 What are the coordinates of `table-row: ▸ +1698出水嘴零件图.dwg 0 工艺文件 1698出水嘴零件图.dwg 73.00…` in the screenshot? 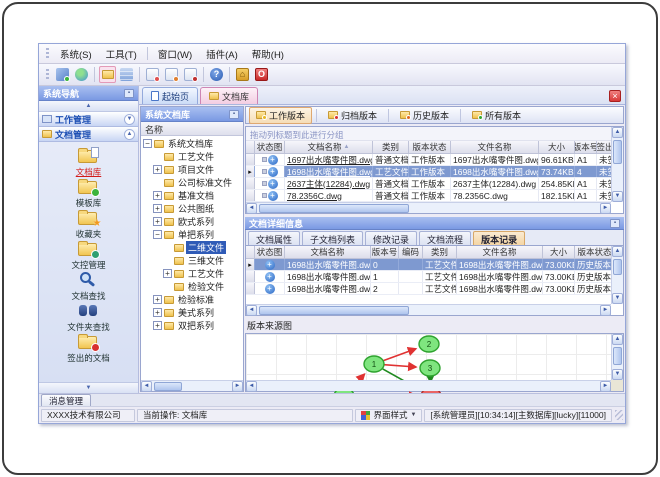 It's located at (428, 265).